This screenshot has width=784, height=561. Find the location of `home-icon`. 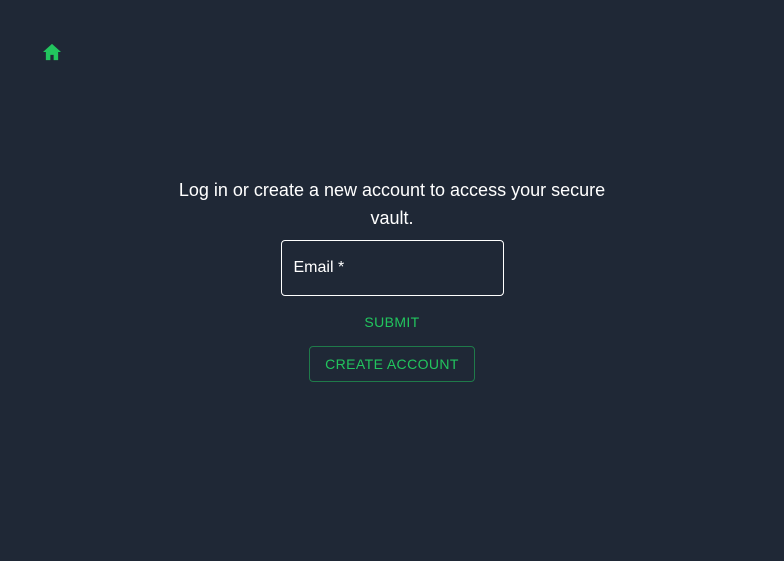

home-icon is located at coordinates (52, 52).